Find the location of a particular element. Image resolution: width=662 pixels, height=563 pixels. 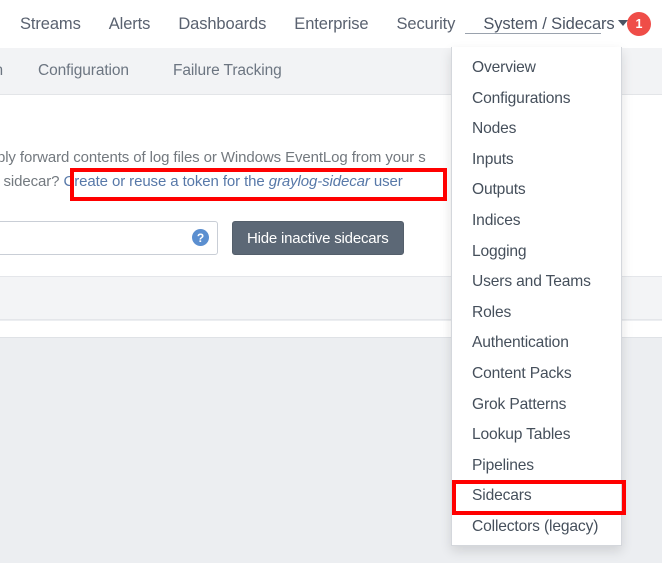

token-link-text-before: Create or reuse a token for the is located at coordinates (166, 181).